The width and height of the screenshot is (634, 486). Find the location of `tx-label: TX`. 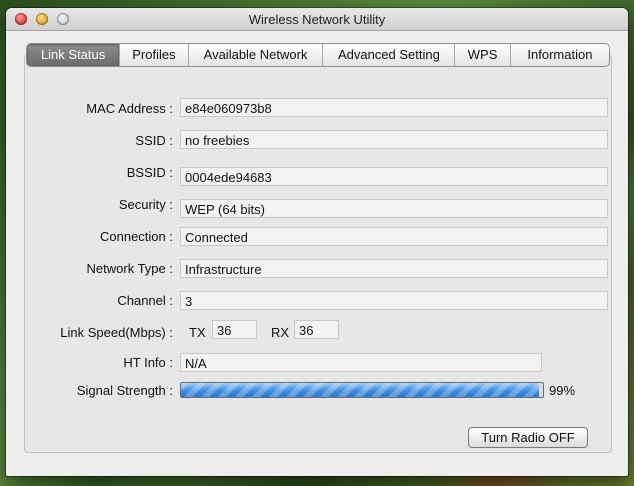

tx-label: TX is located at coordinates (197, 332).